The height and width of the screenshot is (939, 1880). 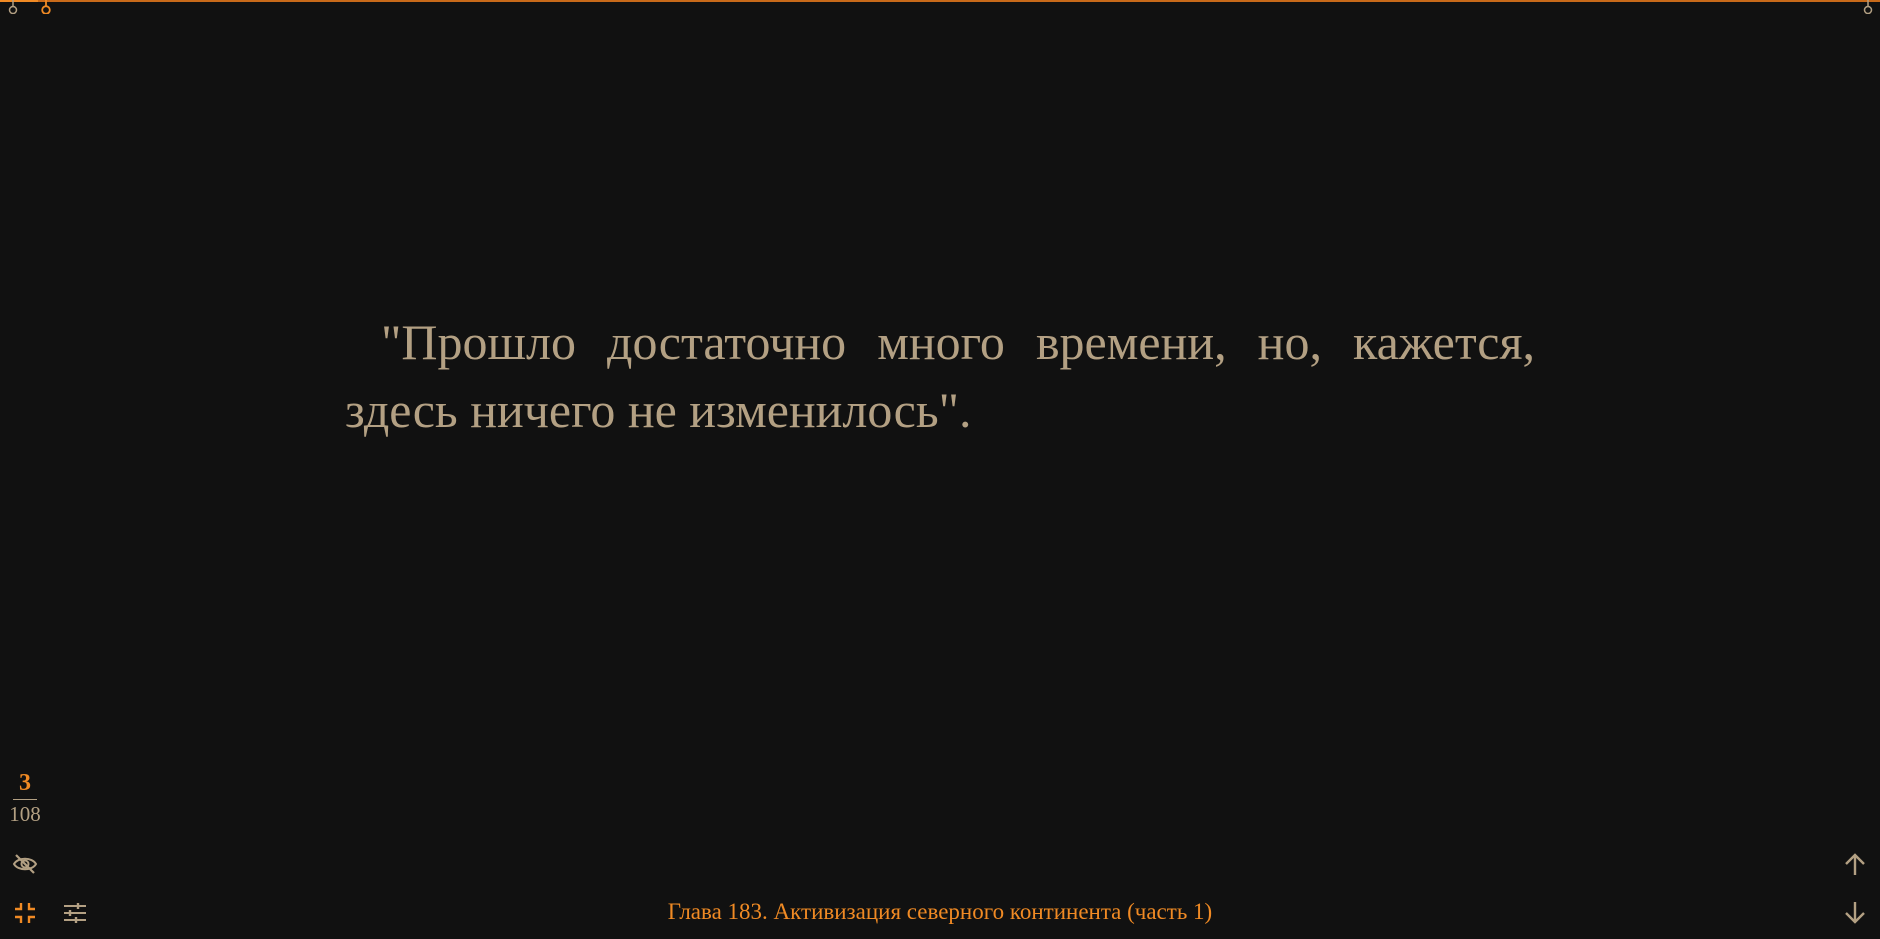 What do you see at coordinates (1868, 7) in the screenshot?
I see `progress-end-handle` at bounding box center [1868, 7].